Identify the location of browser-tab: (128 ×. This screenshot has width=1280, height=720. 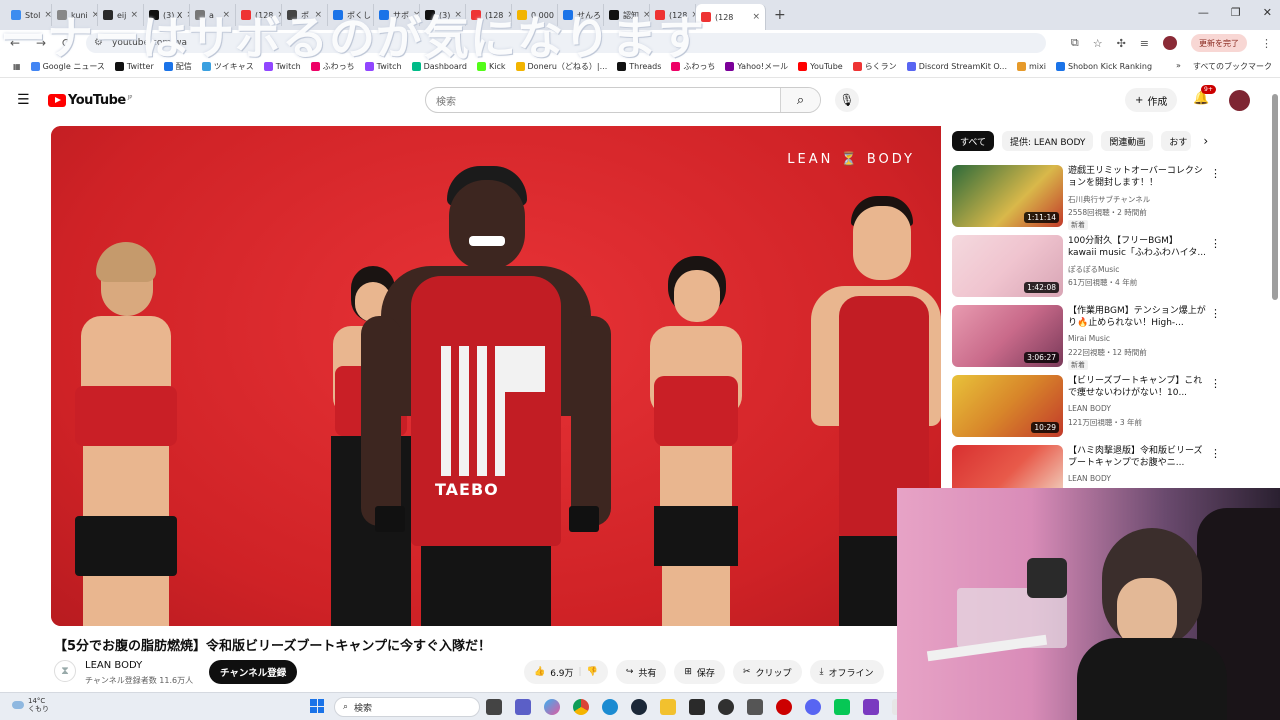
(731, 17).